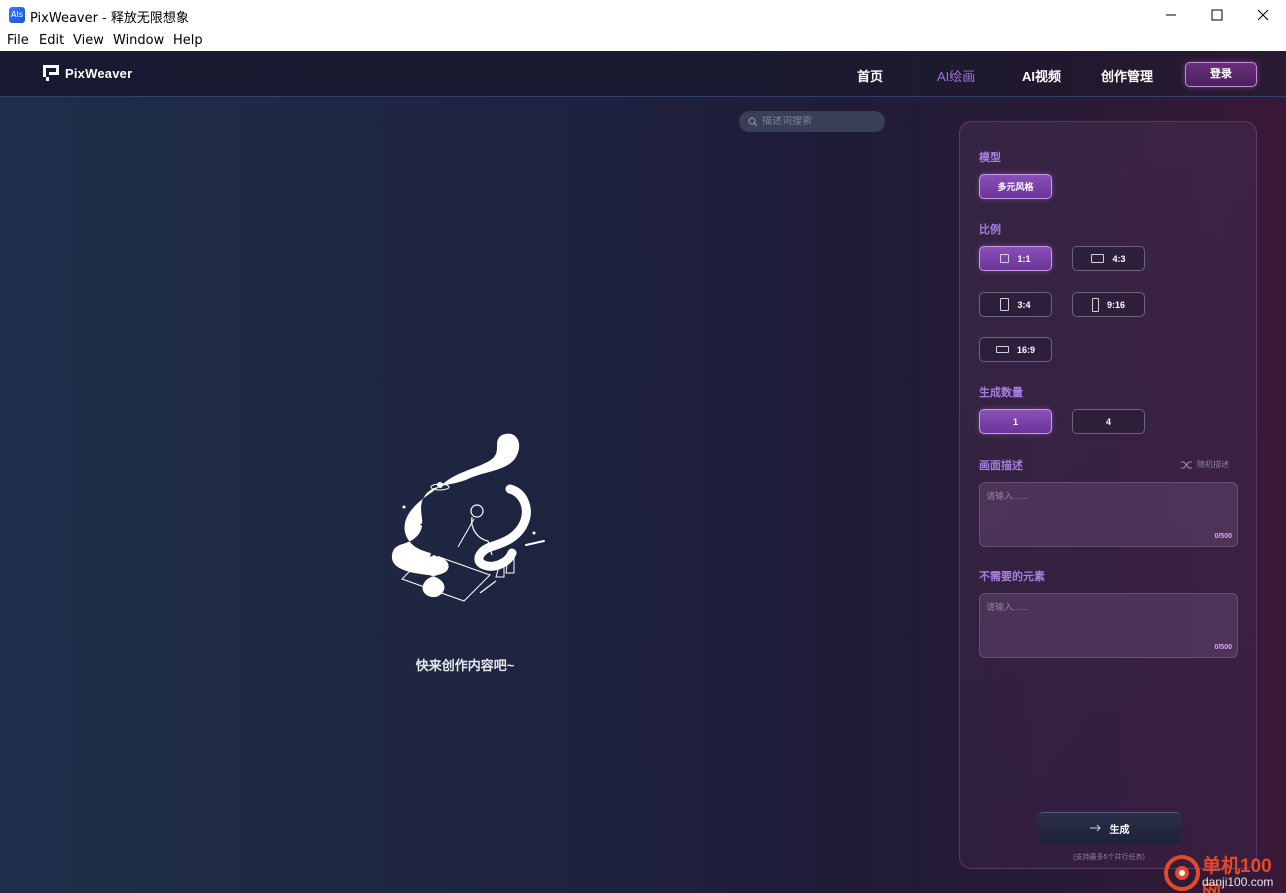 This screenshot has width=1286, height=893. Describe the element at coordinates (1213, 464) in the screenshot. I see `random-description-text: 随机描述` at that location.